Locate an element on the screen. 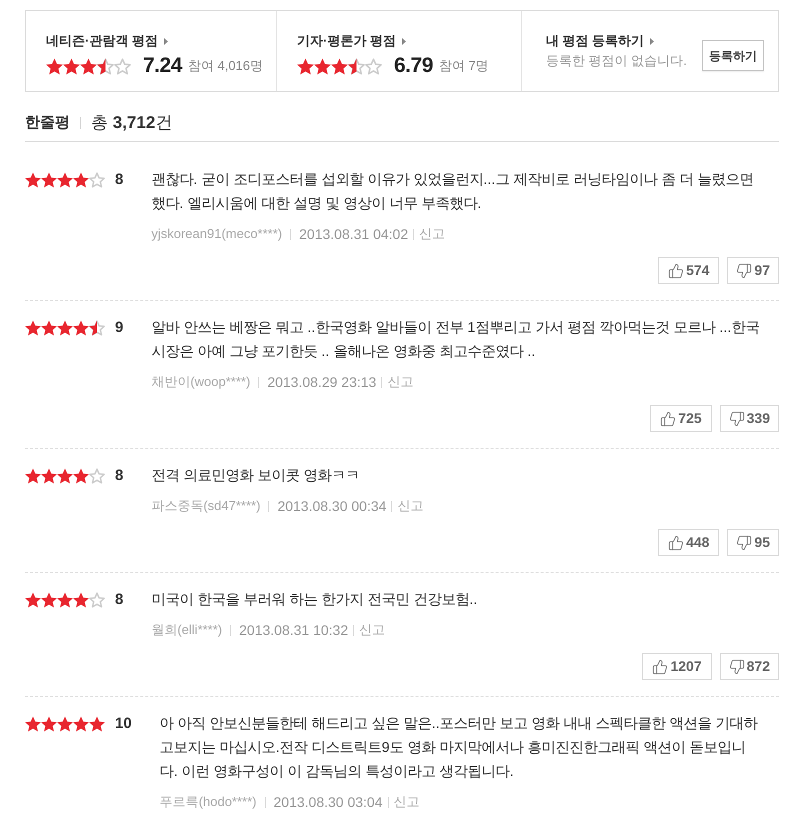  register-button: 등록하기 is located at coordinates (733, 55).